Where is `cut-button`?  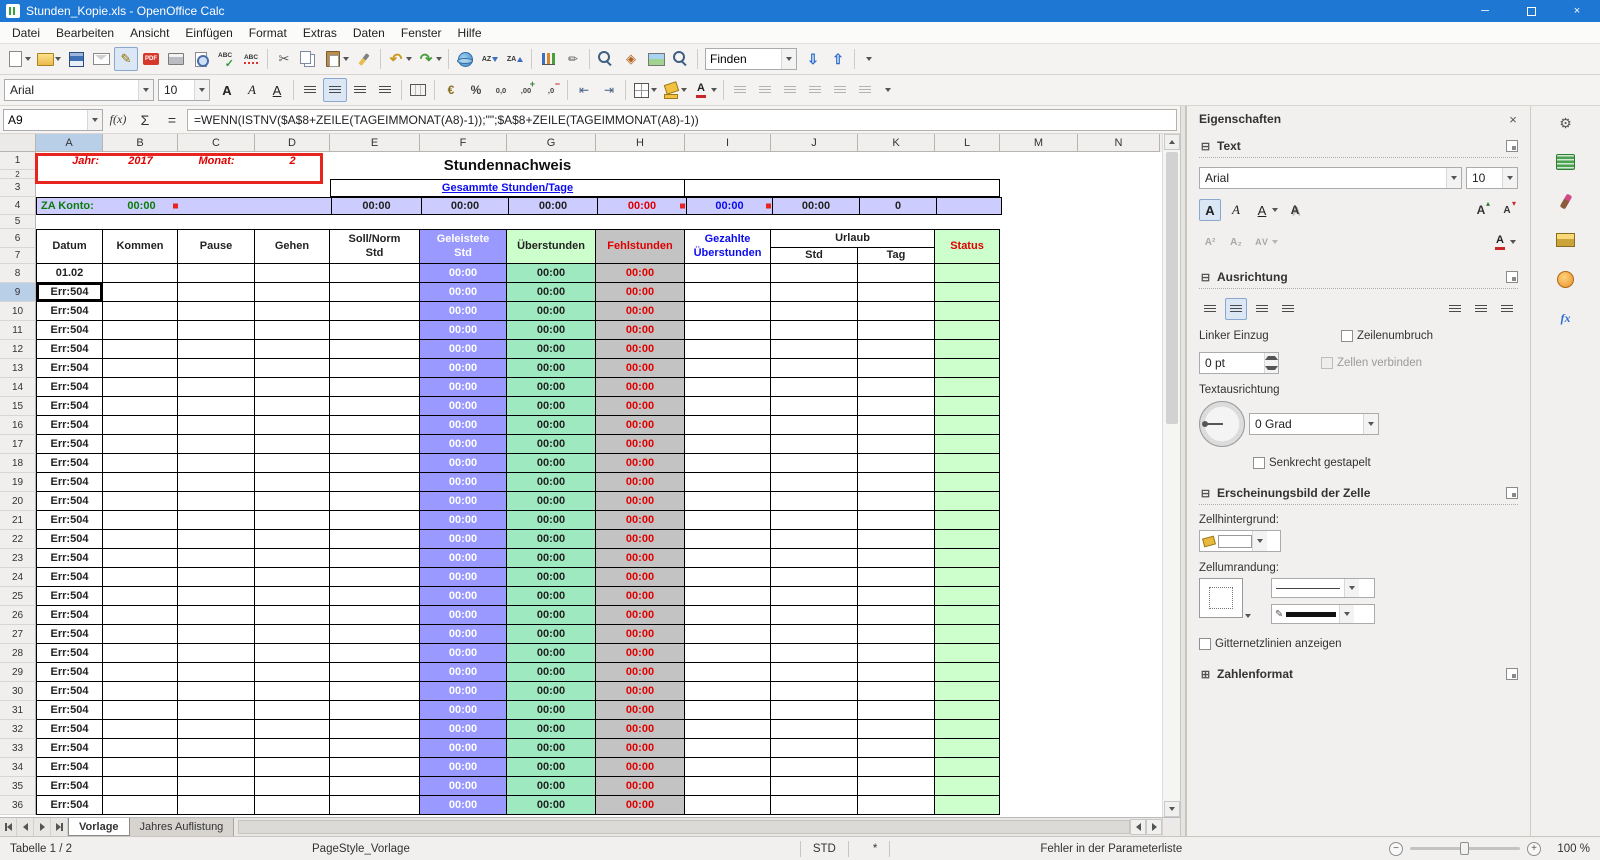 cut-button is located at coordinates (284, 59).